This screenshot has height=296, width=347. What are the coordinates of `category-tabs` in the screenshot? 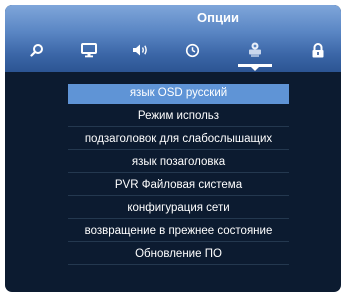 It's located at (173, 51).